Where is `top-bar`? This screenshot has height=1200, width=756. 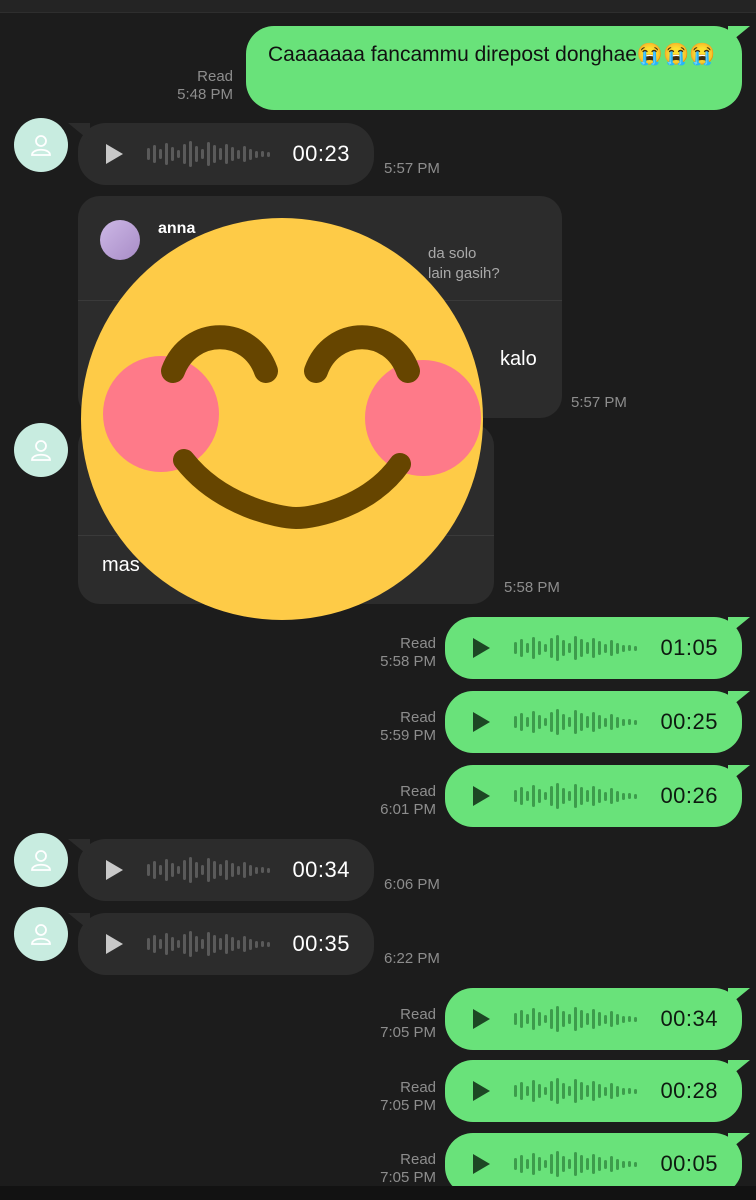 top-bar is located at coordinates (378, 6).